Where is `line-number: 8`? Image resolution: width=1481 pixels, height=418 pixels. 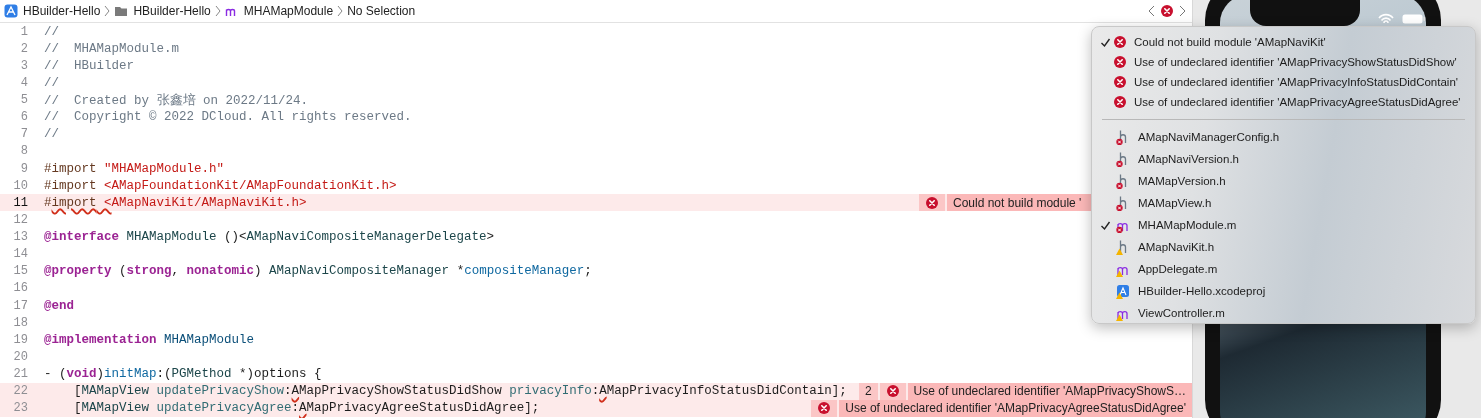 line-number: 8 is located at coordinates (23, 151).